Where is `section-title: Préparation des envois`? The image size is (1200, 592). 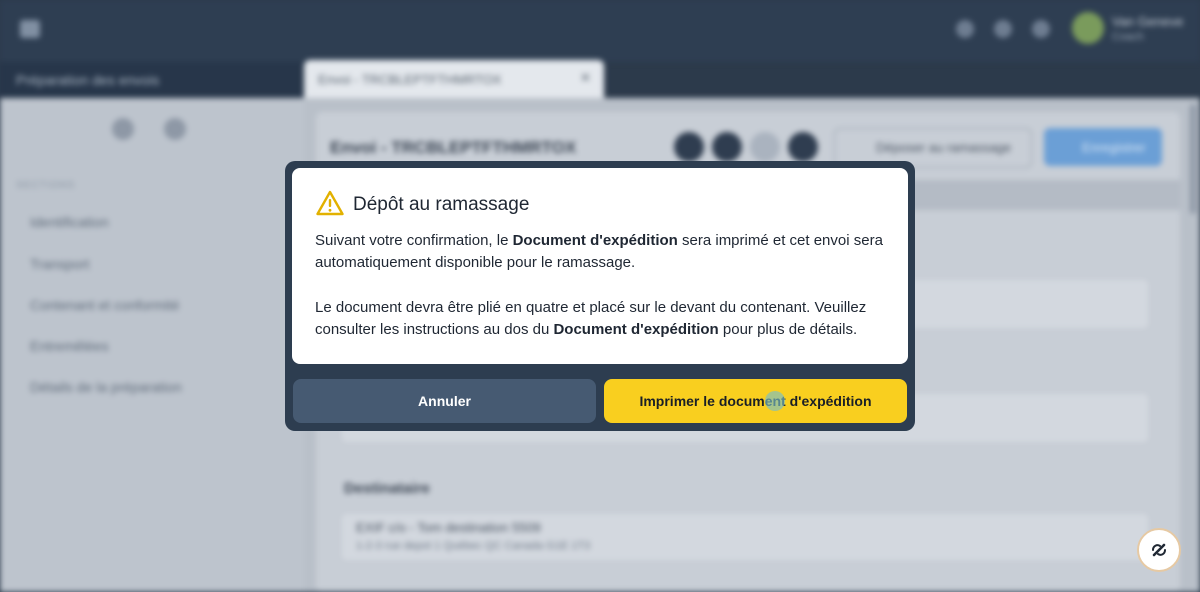
section-title: Préparation des envois is located at coordinates (88, 80).